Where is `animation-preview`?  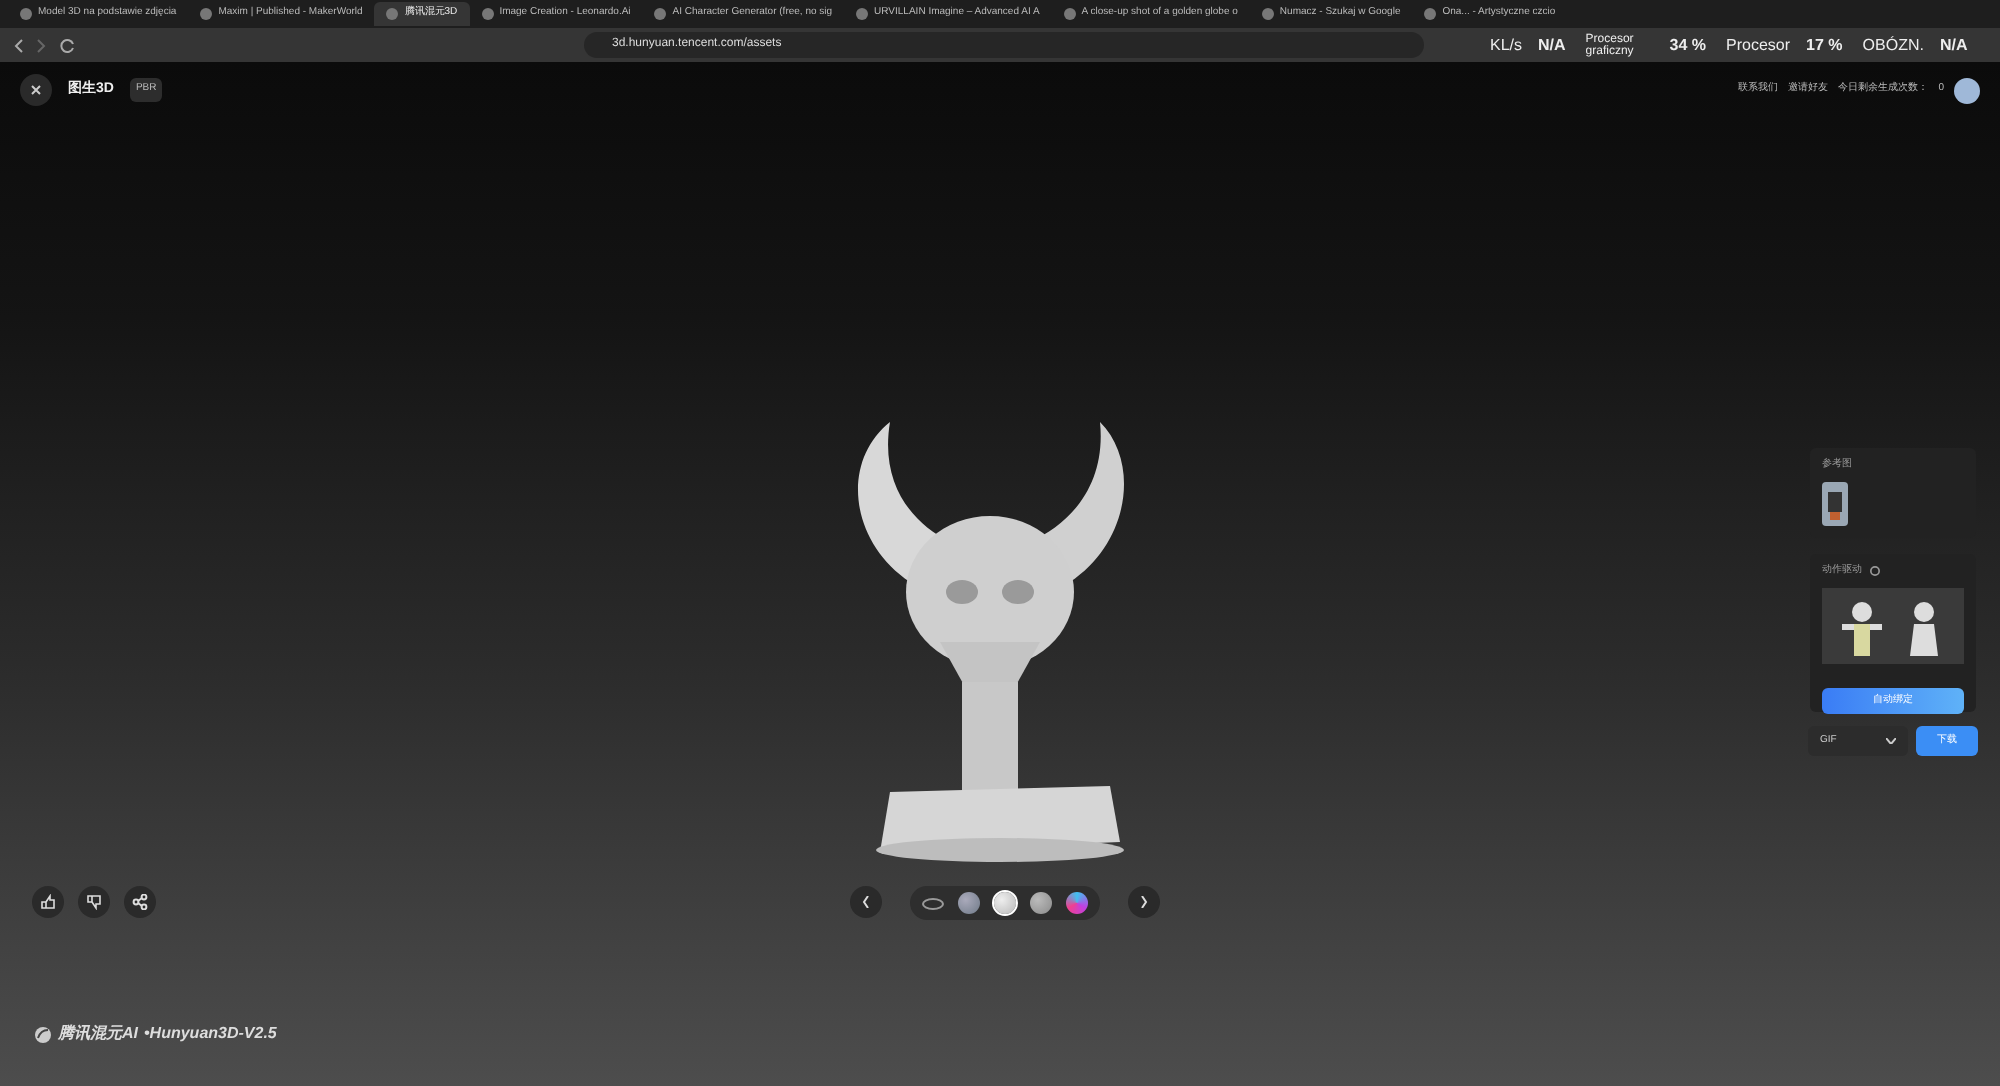 animation-preview is located at coordinates (1893, 625).